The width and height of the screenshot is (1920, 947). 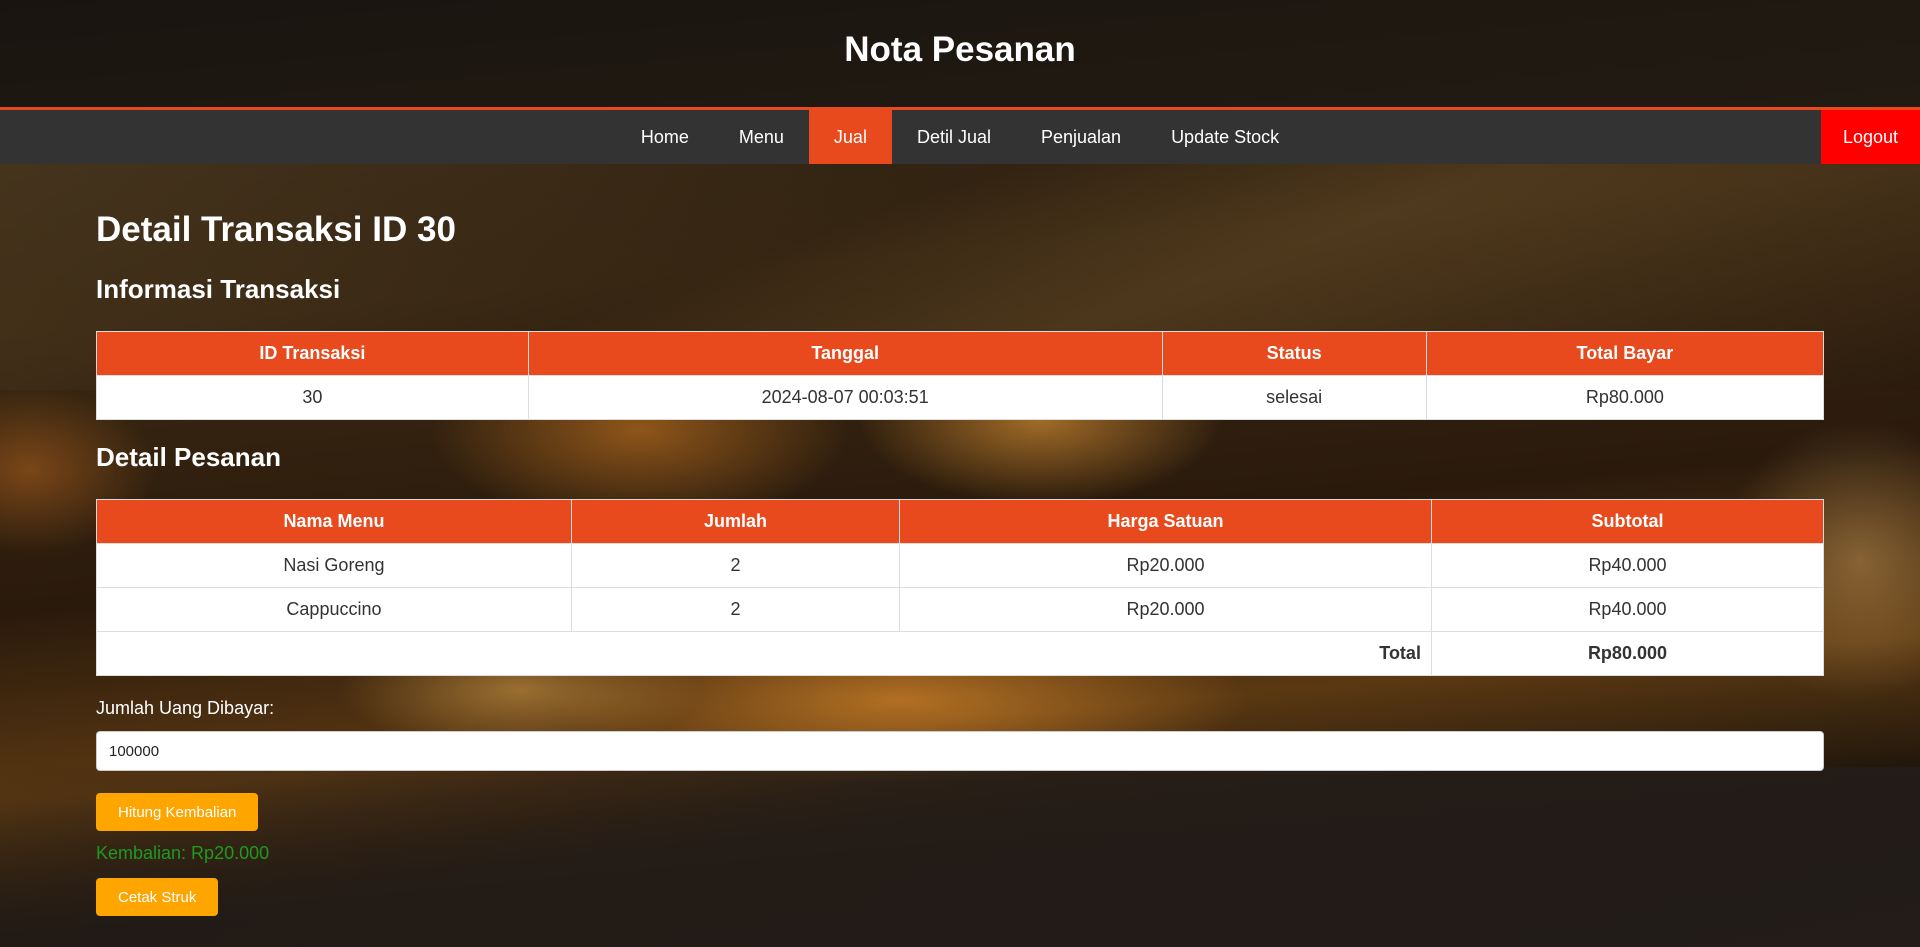 What do you see at coordinates (312, 397) in the screenshot?
I see `transaction-id-cell: 30` at bounding box center [312, 397].